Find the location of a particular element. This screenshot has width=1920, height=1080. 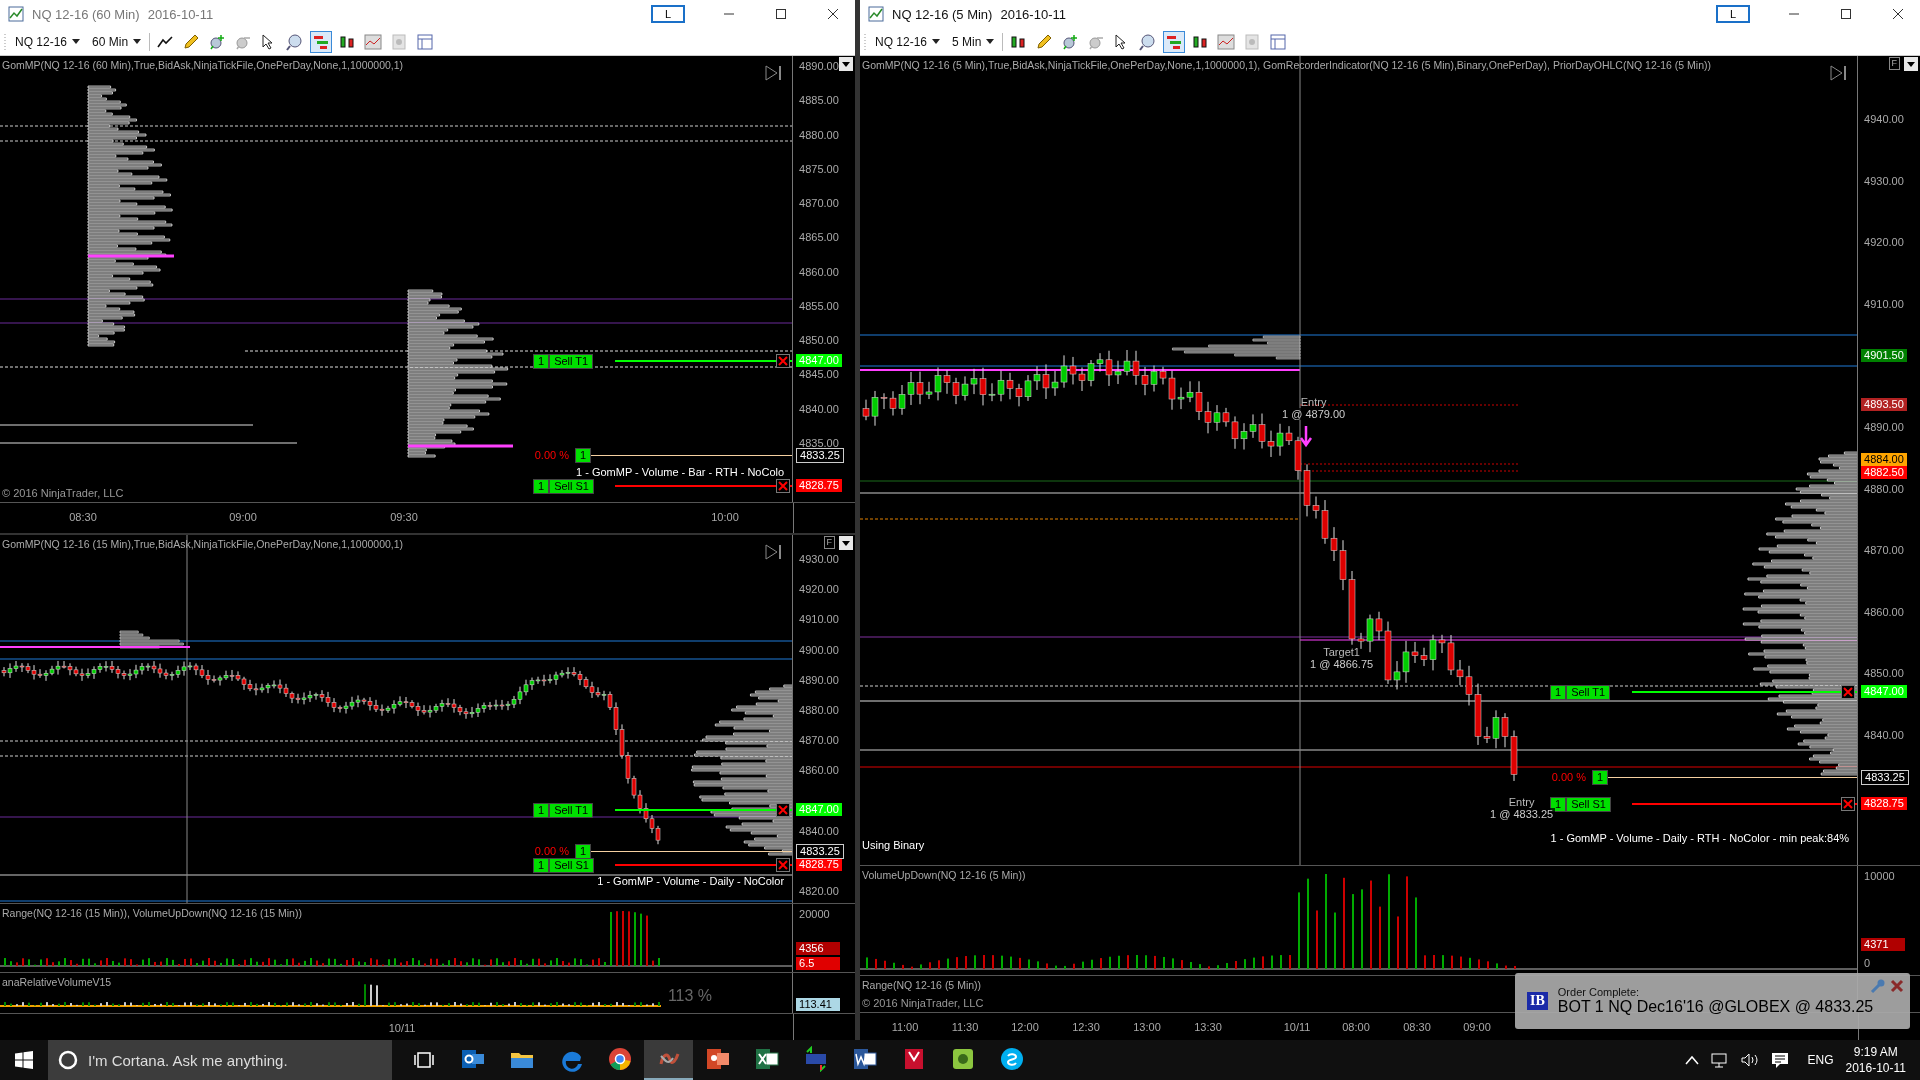

strategy-label: 1 - GomMP - Volume - Daily - RTH - NoColor - min peak:84% is located at coordinates (1700, 838).